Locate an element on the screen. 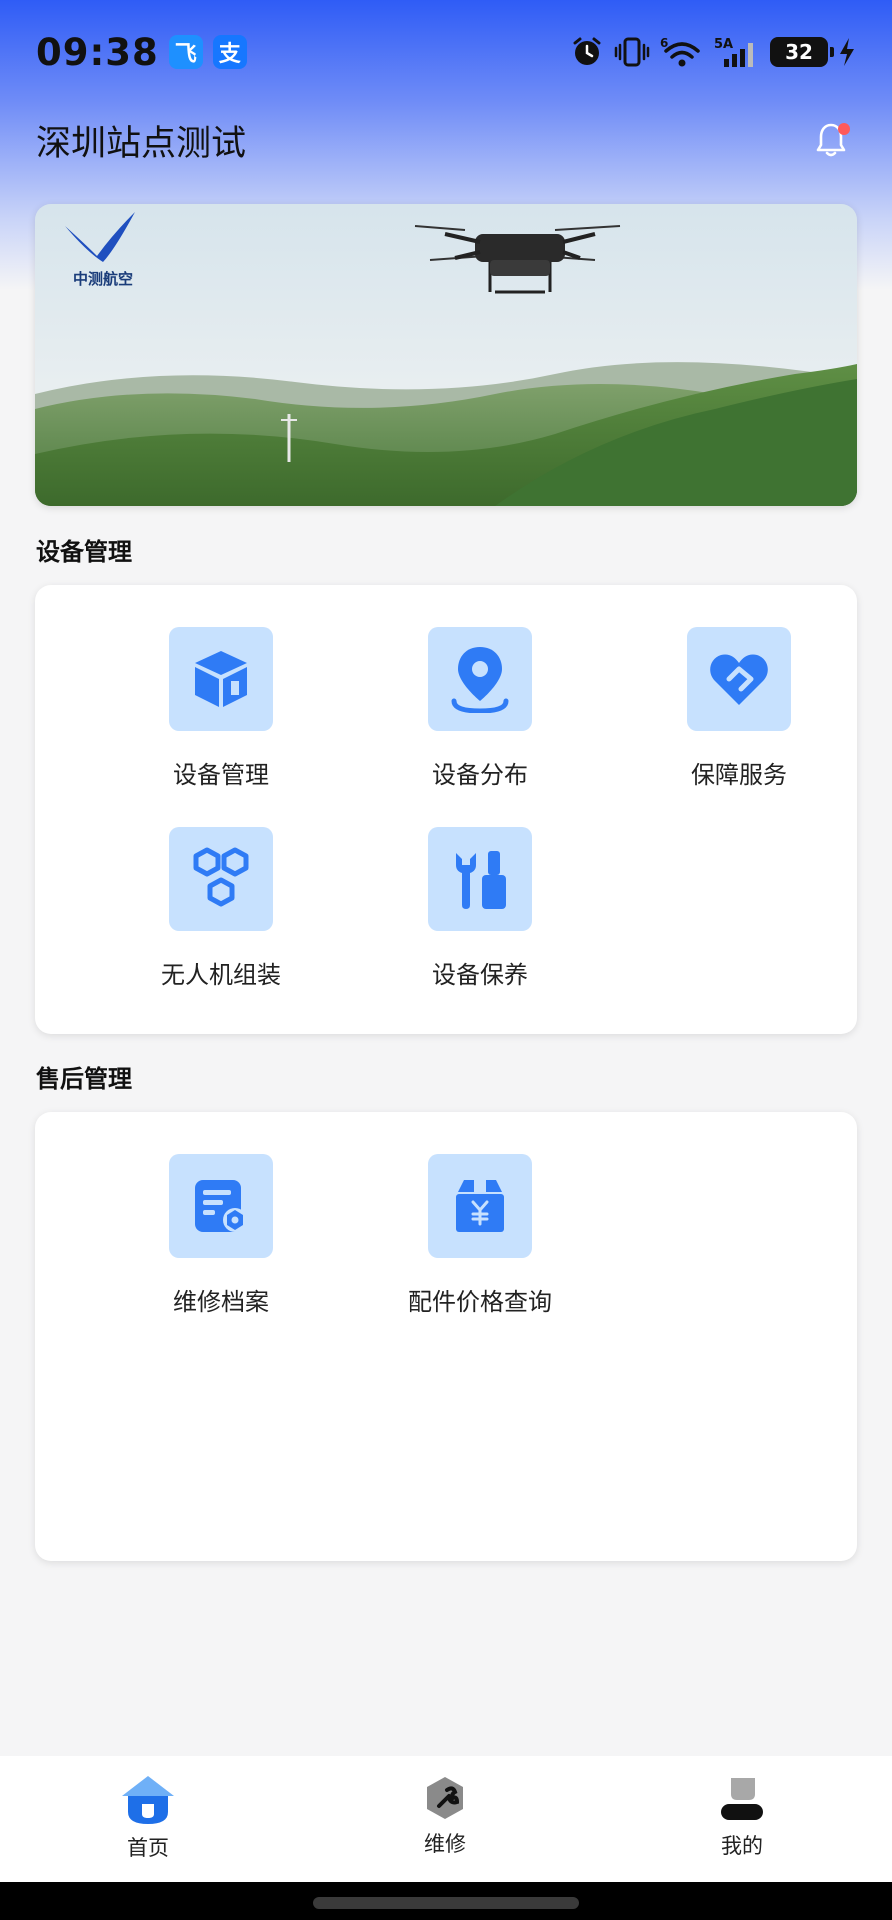  device-section-title: 设备管理 is located at coordinates (84, 552).